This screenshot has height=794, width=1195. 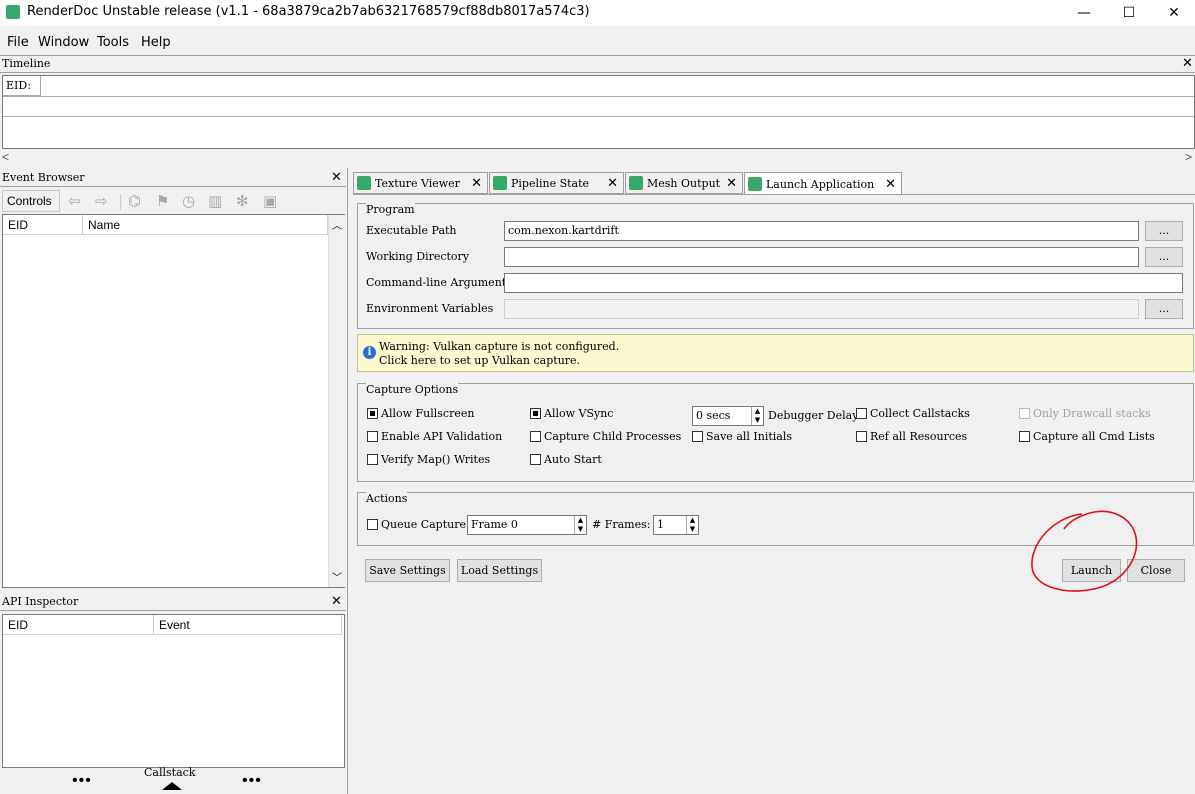 I want to click on callstack-label: Callstack, so click(x=169, y=772).